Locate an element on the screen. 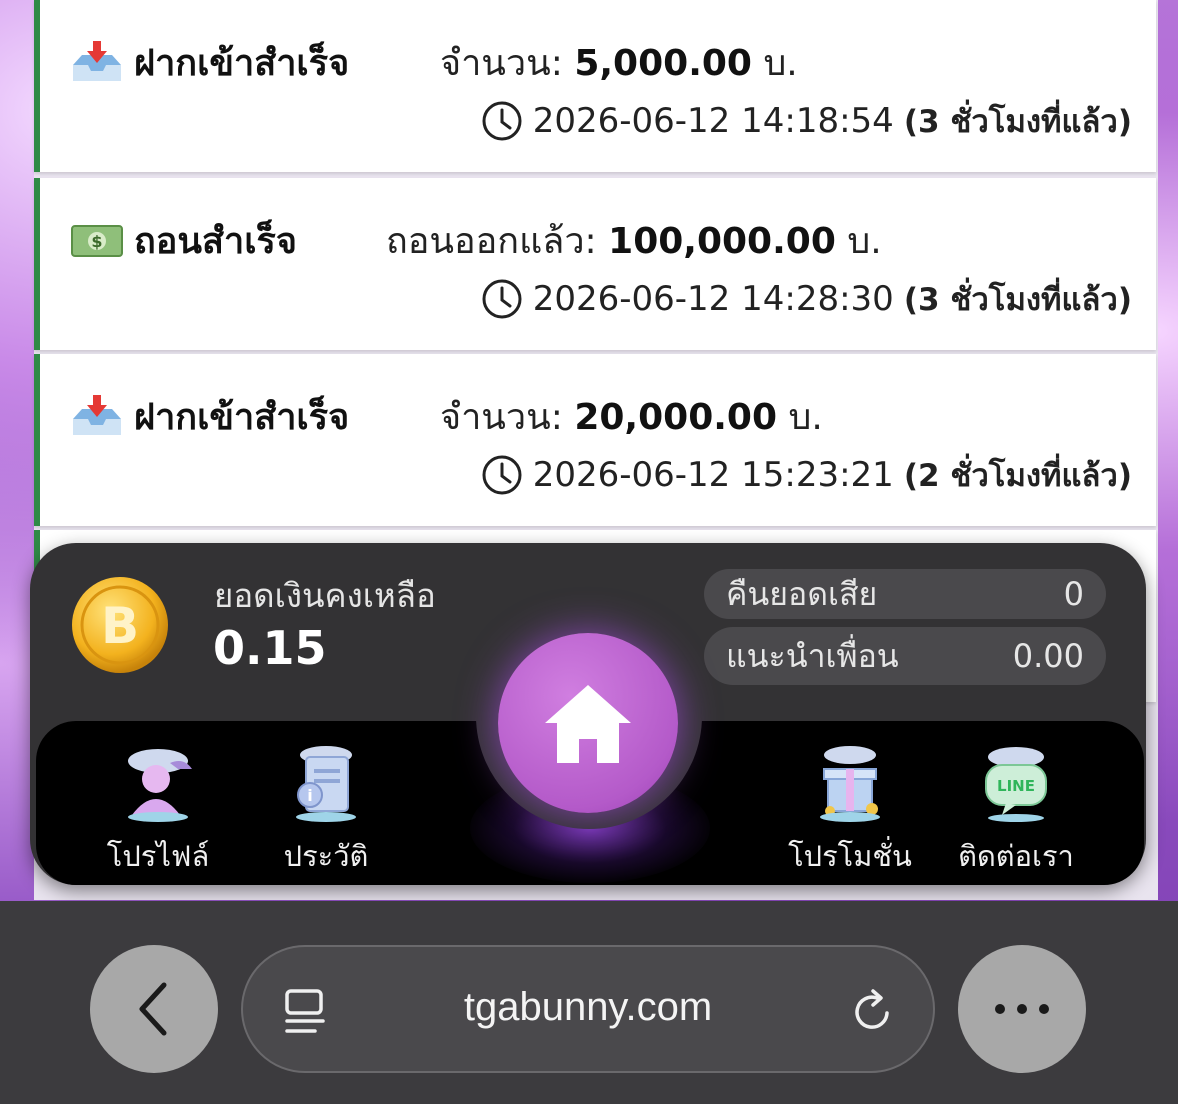  gift-box-icon is located at coordinates (850, 784).